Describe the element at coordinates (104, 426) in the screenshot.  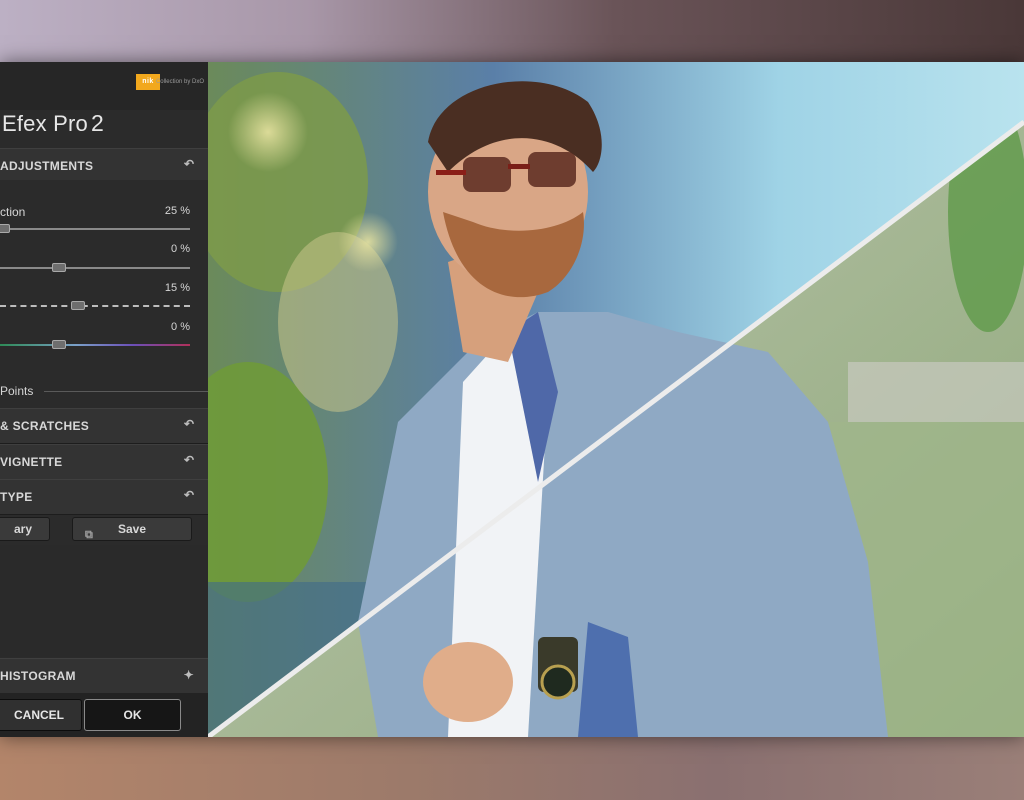
I see `section-scratches: & SCRATCHES ↶` at that location.